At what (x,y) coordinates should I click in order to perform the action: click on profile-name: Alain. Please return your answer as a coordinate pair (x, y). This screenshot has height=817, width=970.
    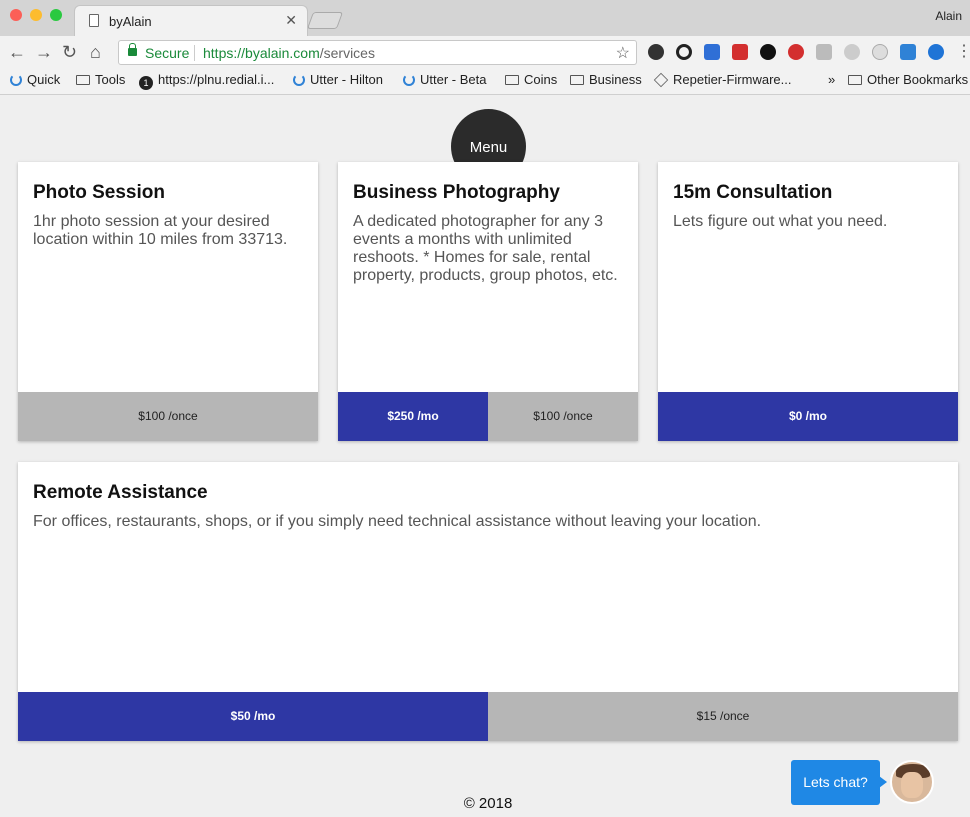
    Looking at the image, I should click on (948, 16).